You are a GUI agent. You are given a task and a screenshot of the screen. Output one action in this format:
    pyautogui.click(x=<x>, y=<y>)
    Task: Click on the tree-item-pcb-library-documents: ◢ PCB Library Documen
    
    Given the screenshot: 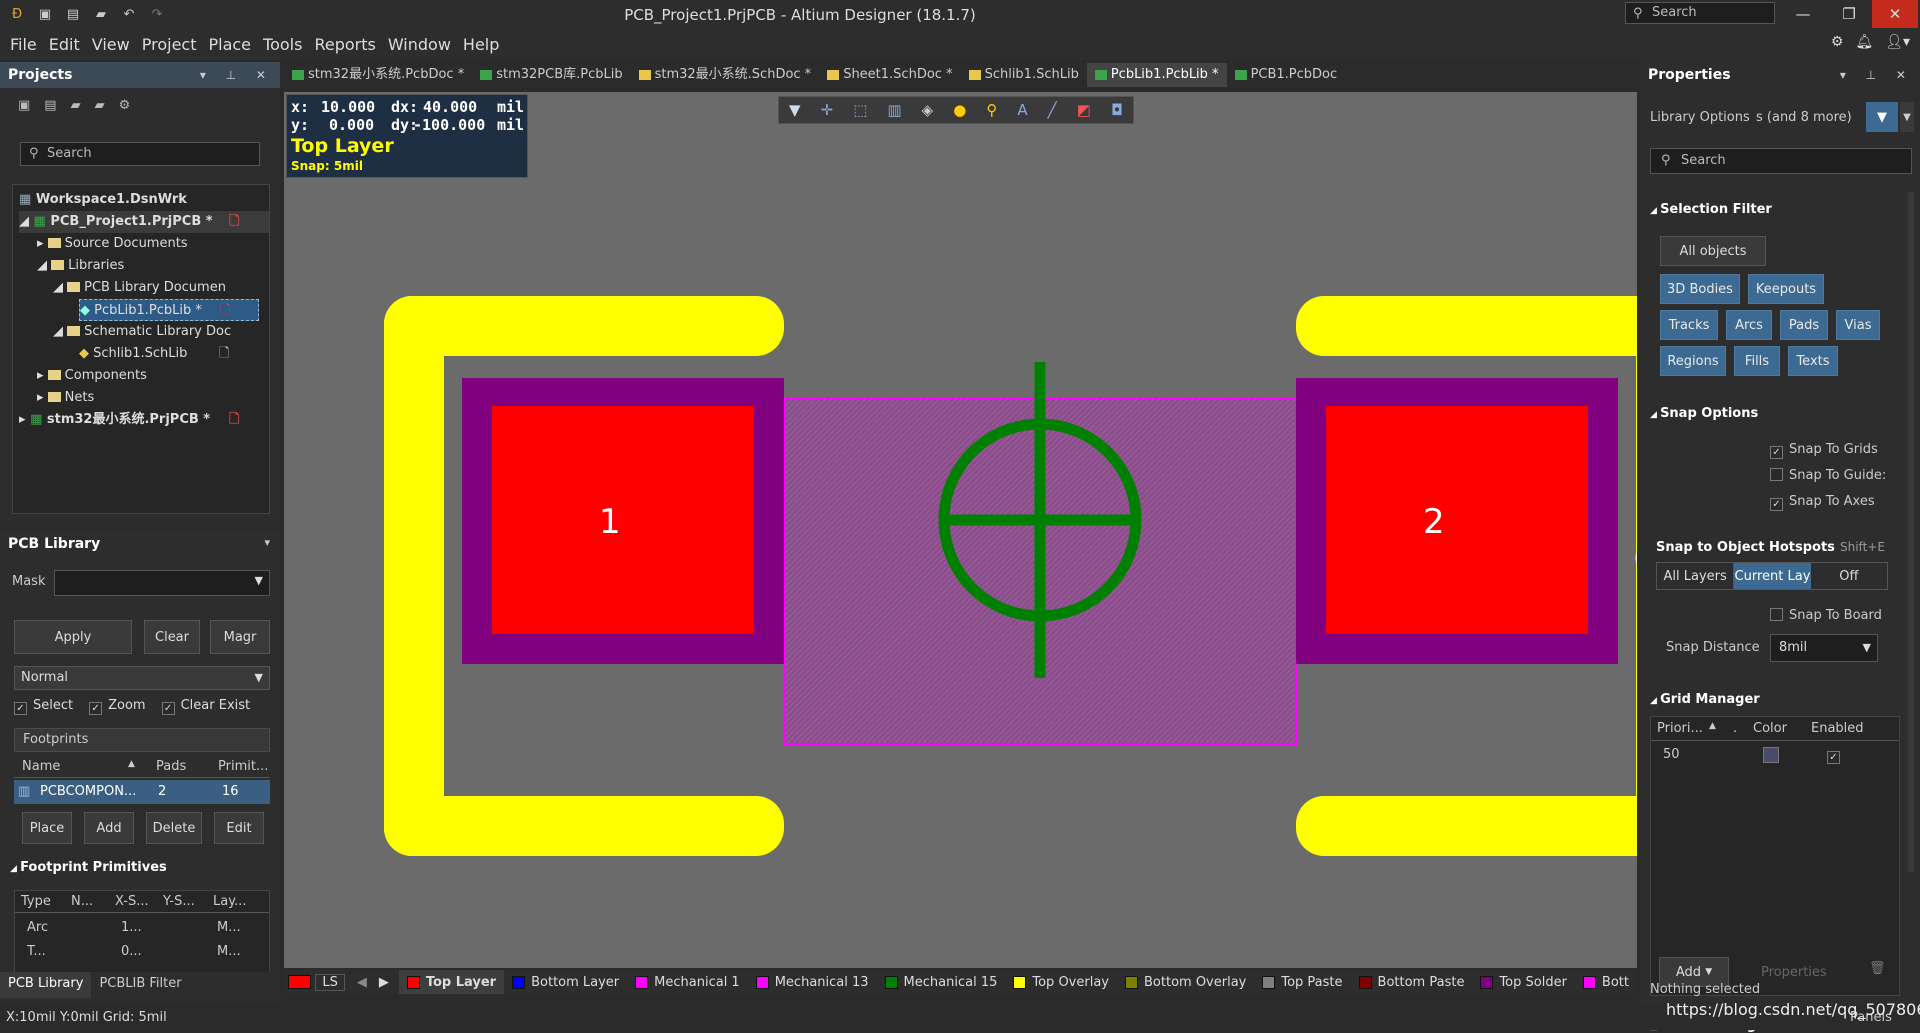 What is the action you would take?
    pyautogui.click(x=139, y=288)
    